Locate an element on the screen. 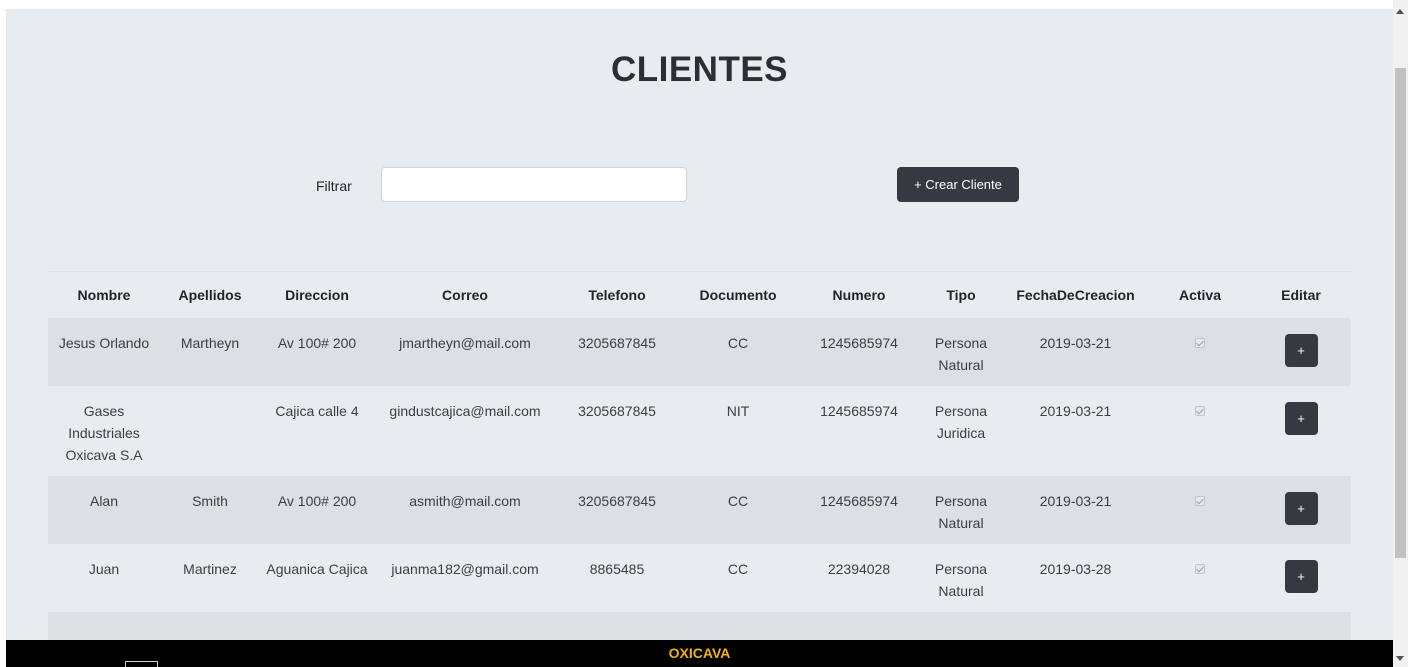  cell-correo: gindustcajica@mail.com is located at coordinates (465, 410).